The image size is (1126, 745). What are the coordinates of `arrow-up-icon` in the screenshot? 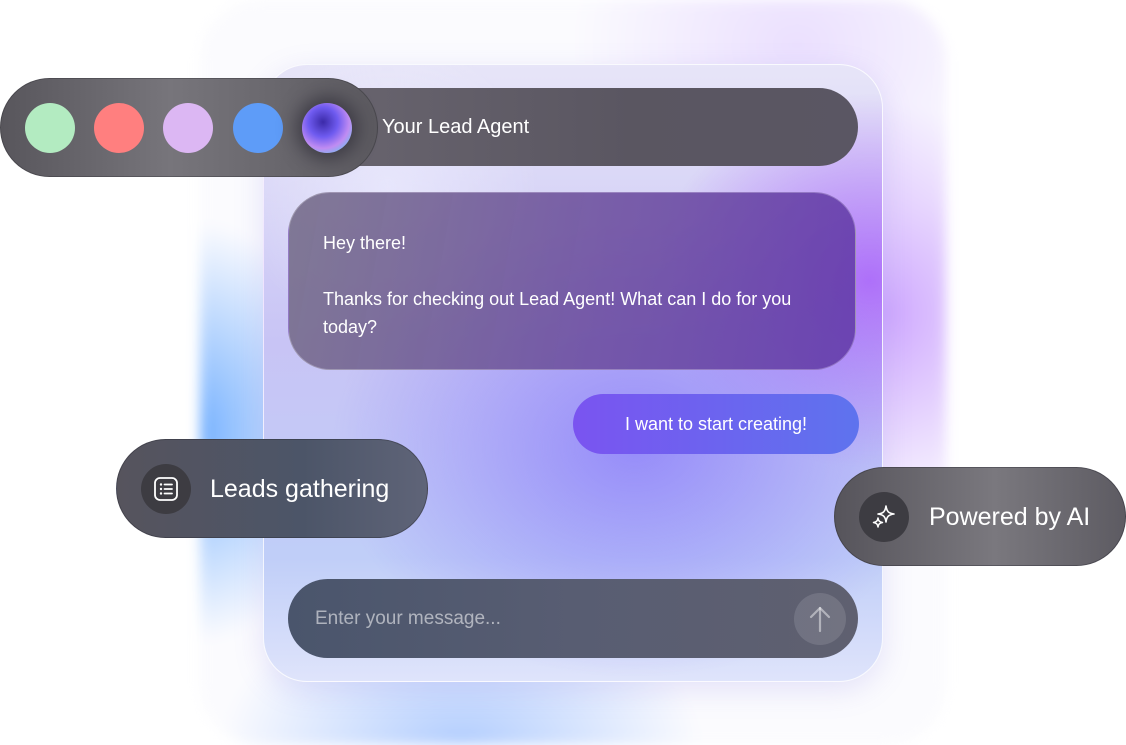 It's located at (820, 619).